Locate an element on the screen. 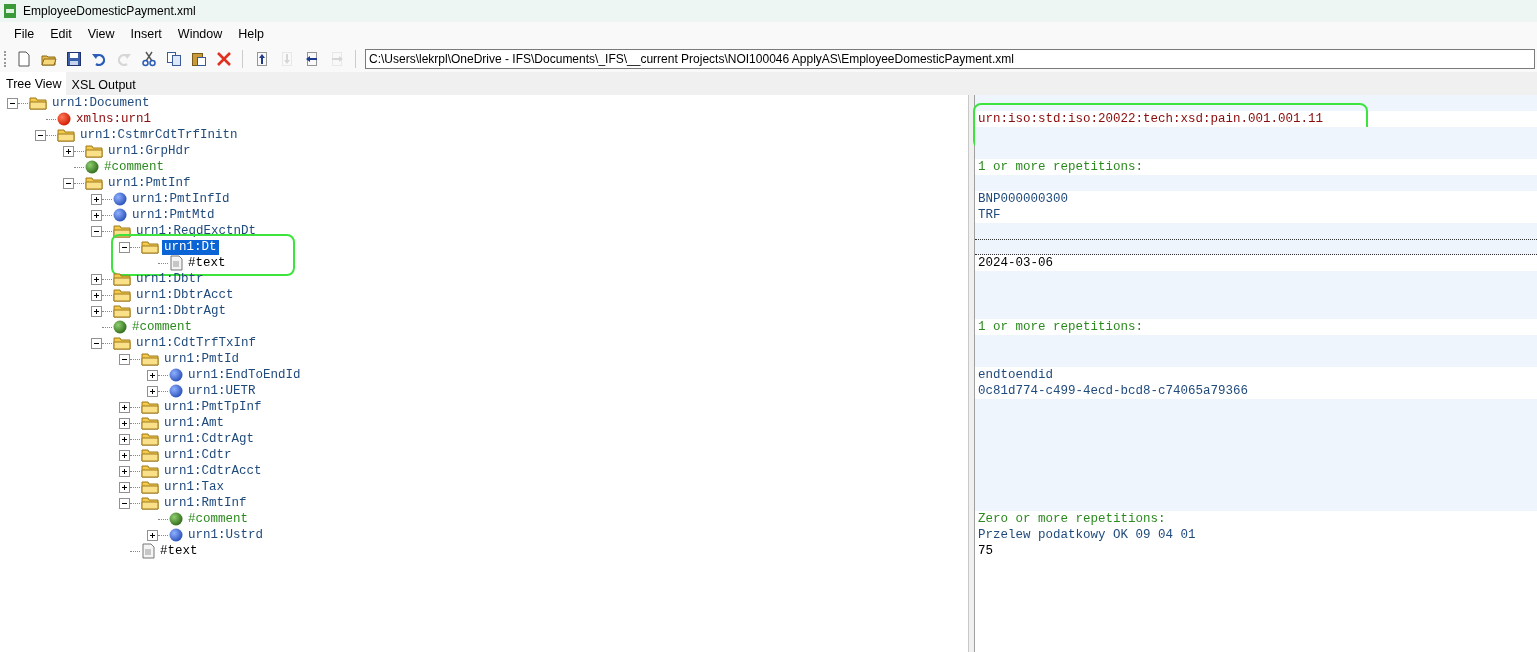 This screenshot has height=652, width=1537. tree-node-label: urn1:CdtrAcct is located at coordinates (213, 471).